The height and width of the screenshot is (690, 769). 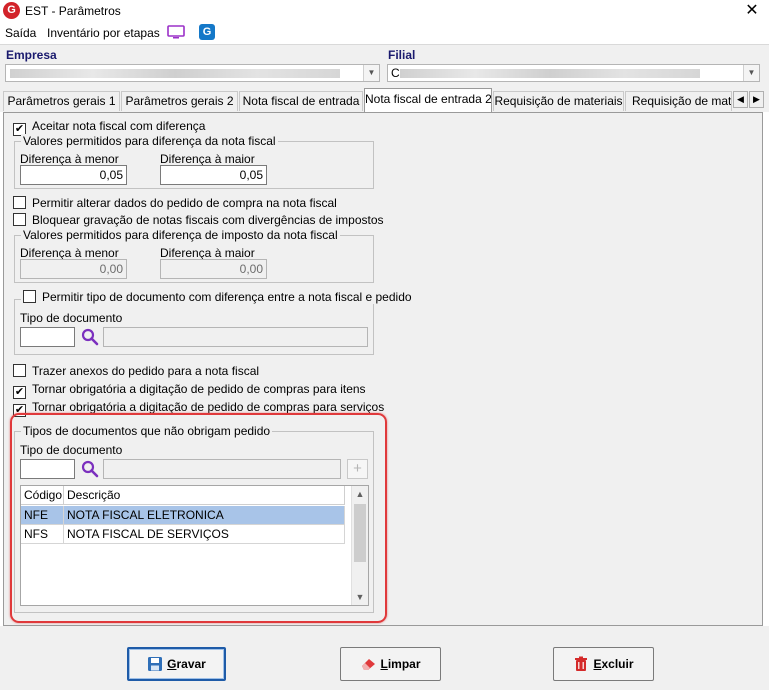 What do you see at coordinates (42, 515) in the screenshot?
I see `cell-codigo: NFE` at bounding box center [42, 515].